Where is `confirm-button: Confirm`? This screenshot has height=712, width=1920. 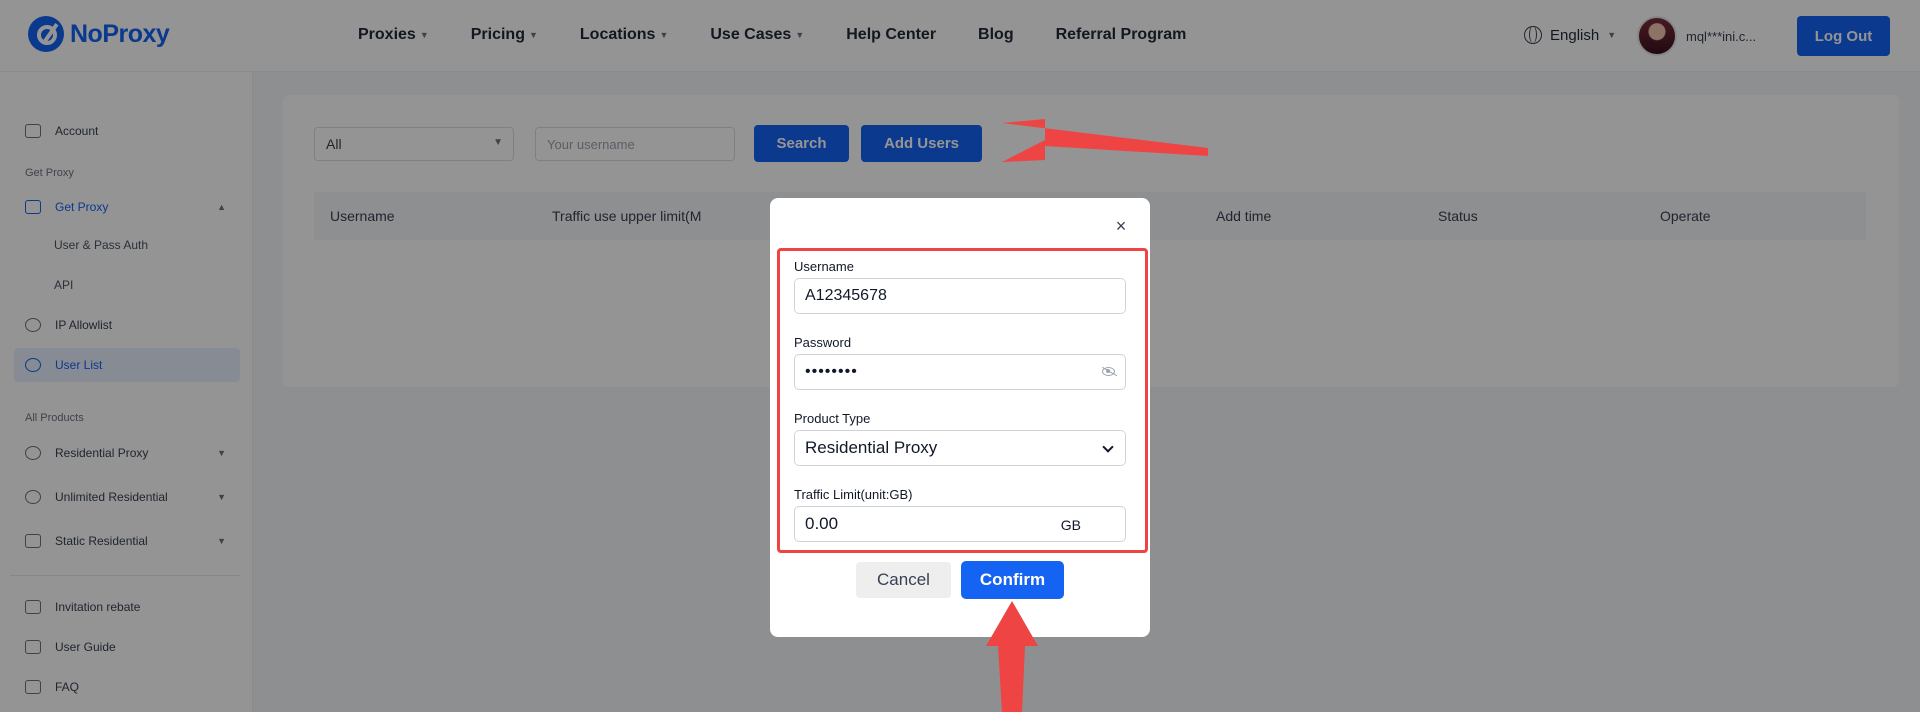
confirm-button: Confirm is located at coordinates (1012, 580).